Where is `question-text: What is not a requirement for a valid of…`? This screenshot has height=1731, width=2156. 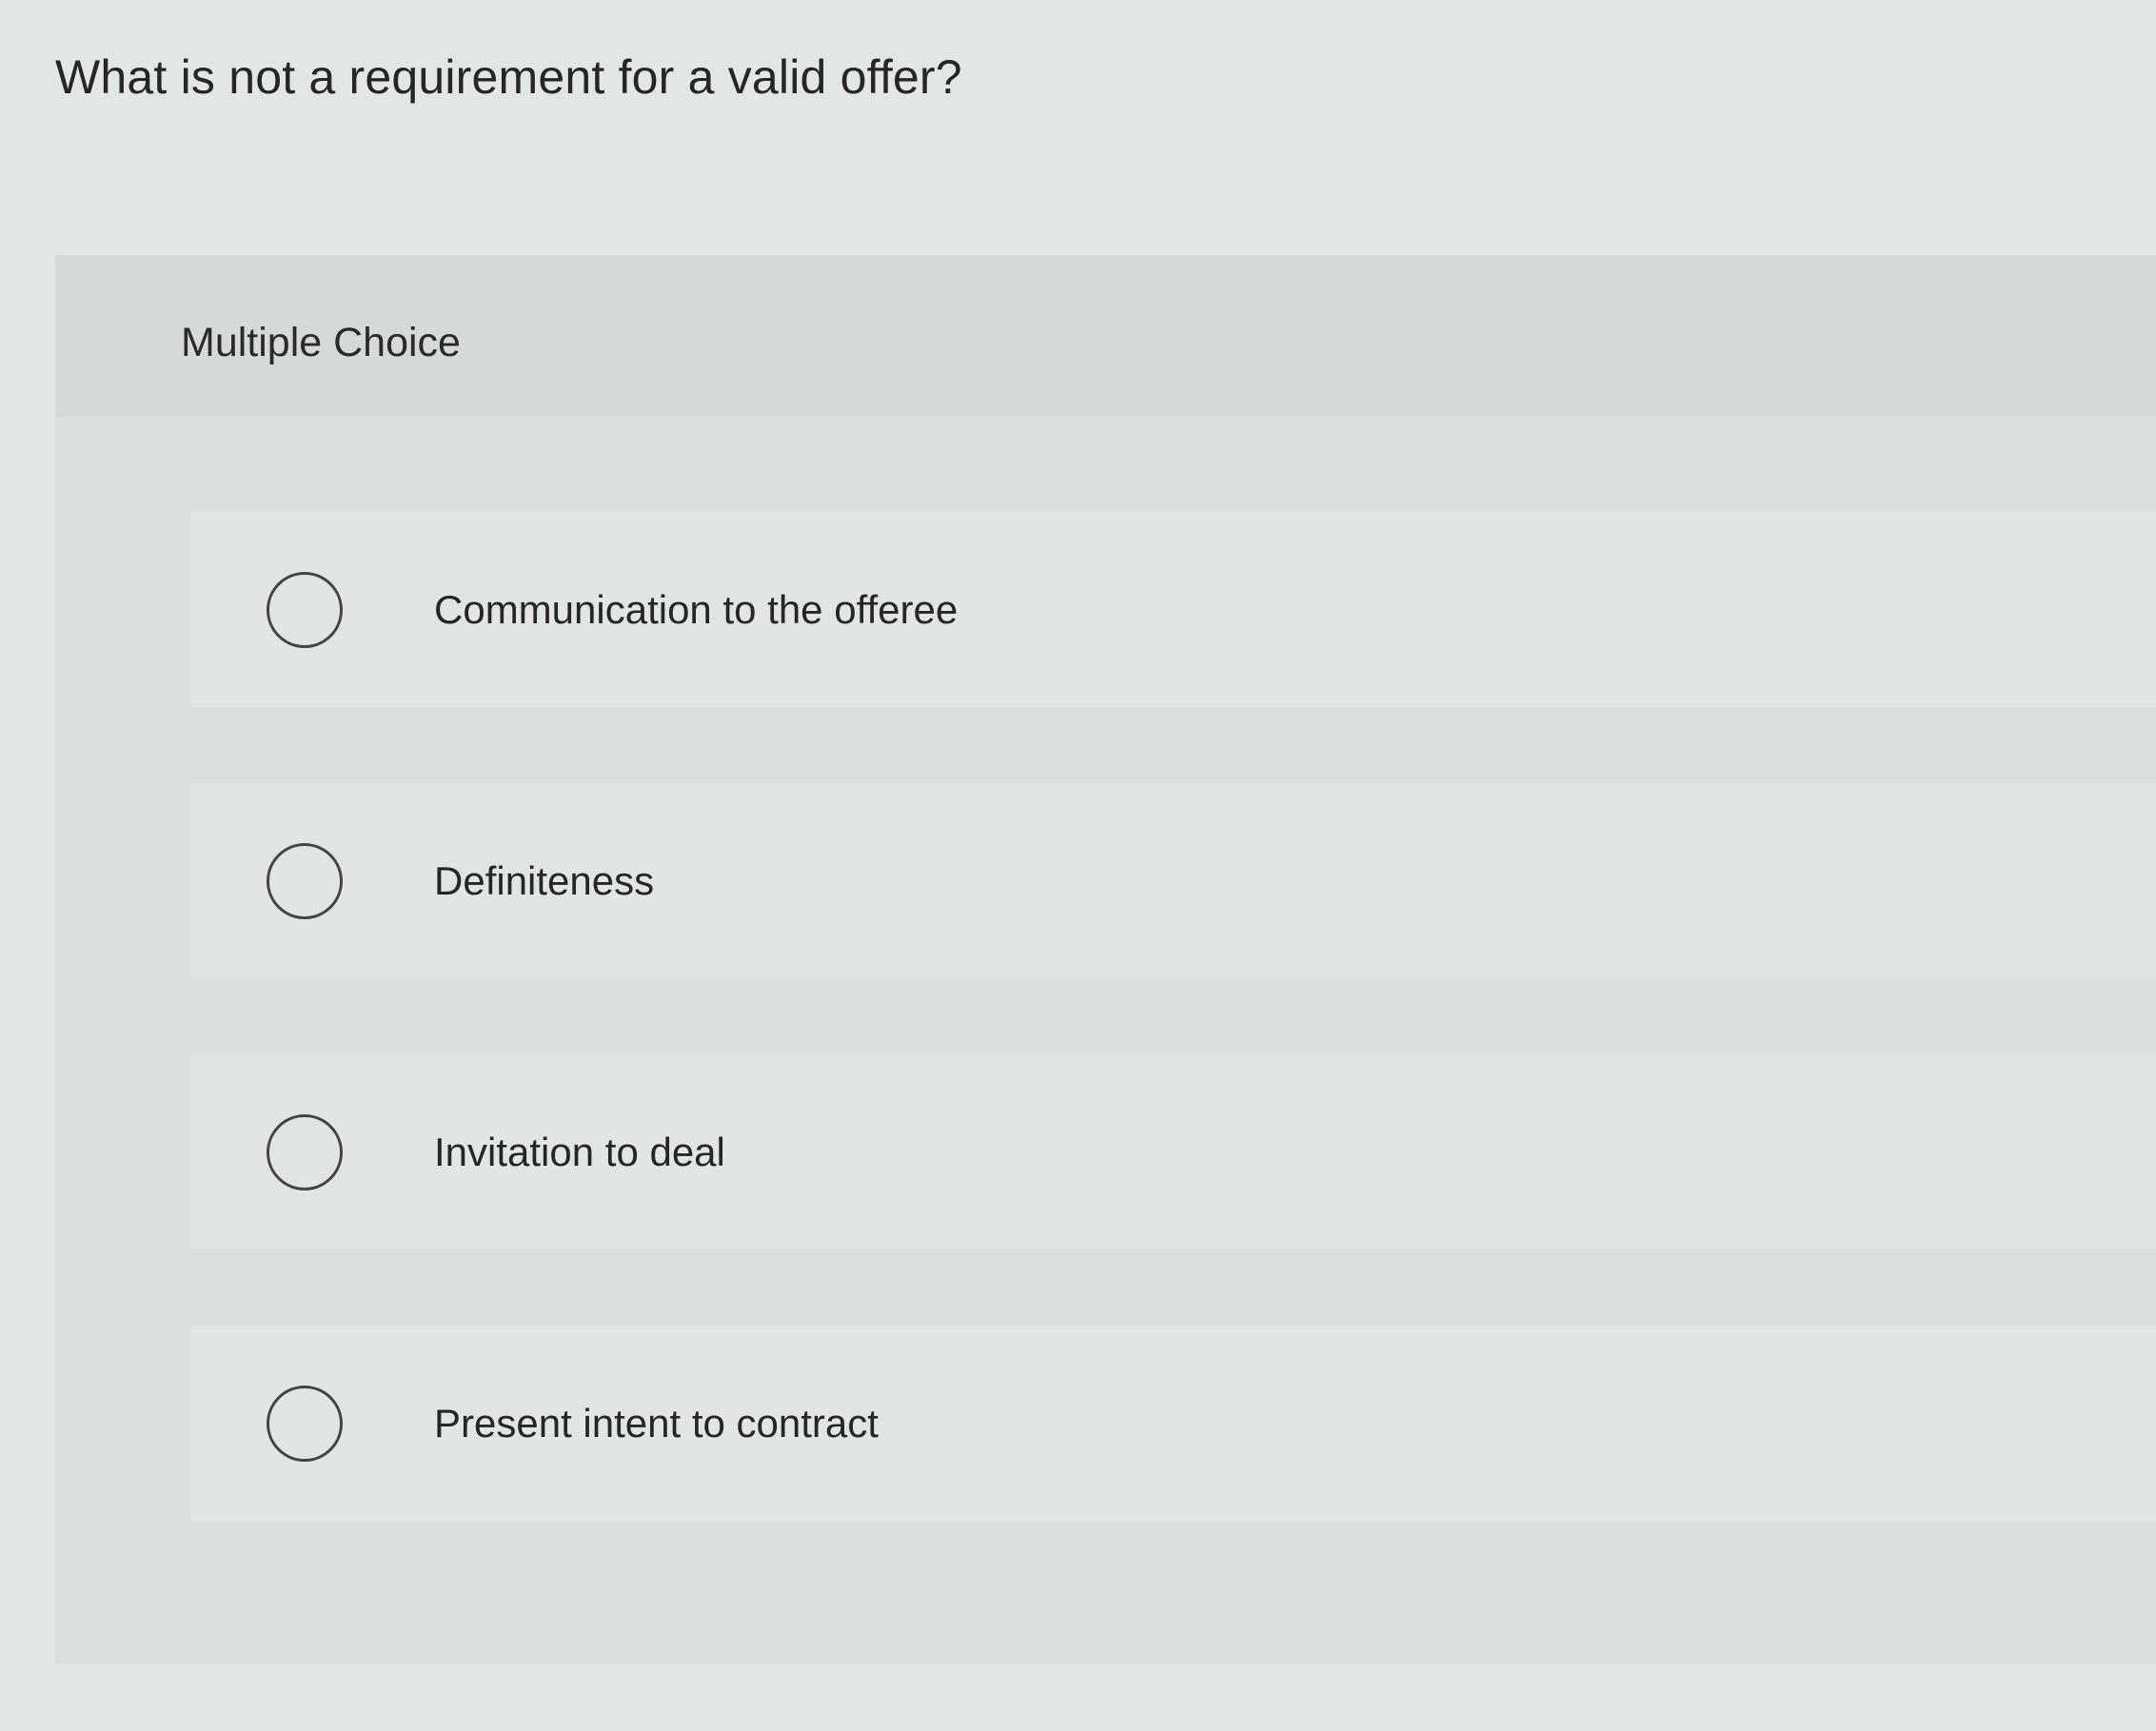
question-text: What is not a requirement for a valid of… is located at coordinates (508, 77).